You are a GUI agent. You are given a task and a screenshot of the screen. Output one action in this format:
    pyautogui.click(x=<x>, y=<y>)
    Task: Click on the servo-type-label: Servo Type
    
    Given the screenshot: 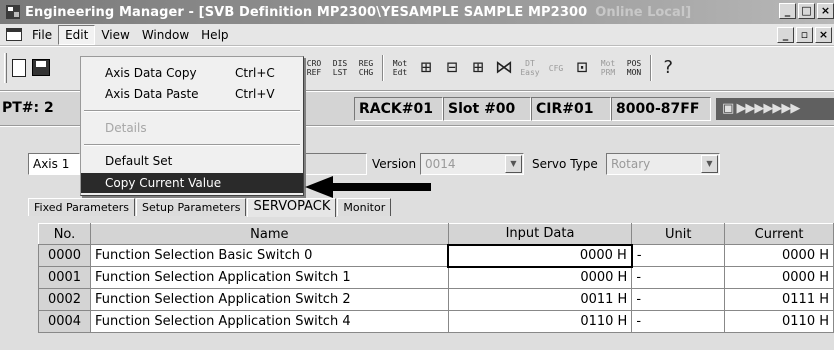 What is the action you would take?
    pyautogui.click(x=565, y=164)
    